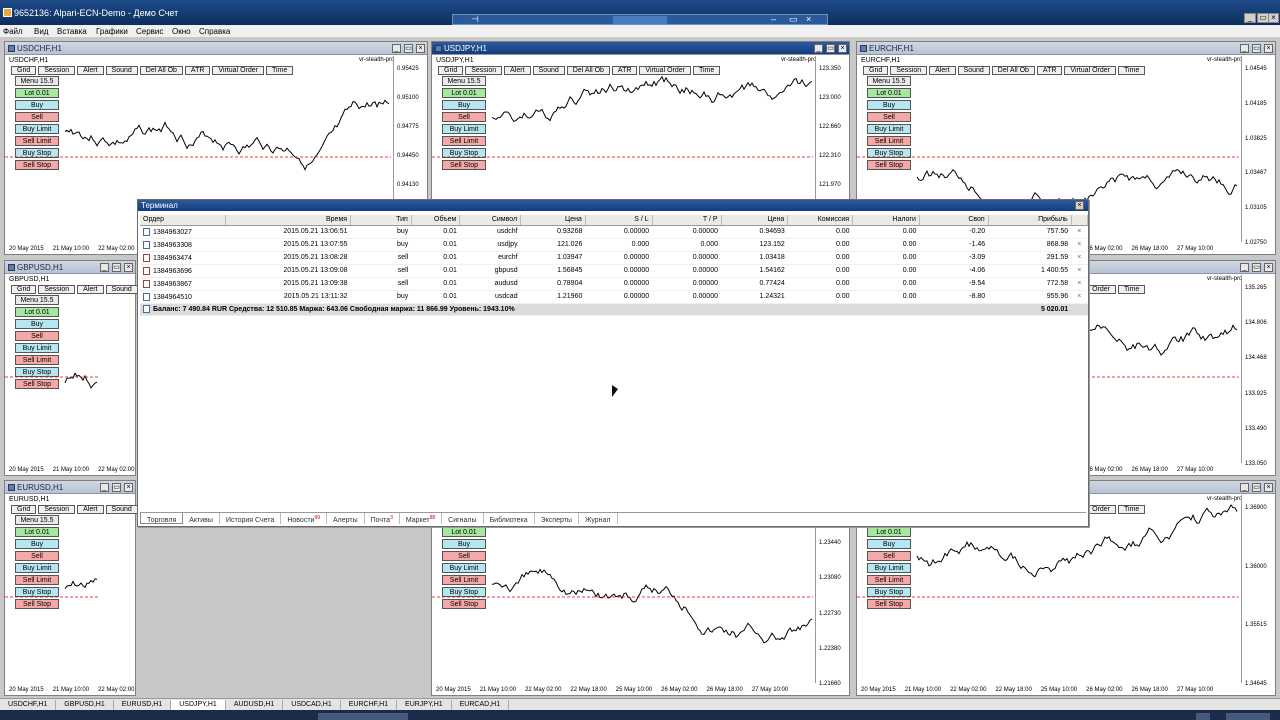  I want to click on restore-icon: ▭, so click(793, 19).